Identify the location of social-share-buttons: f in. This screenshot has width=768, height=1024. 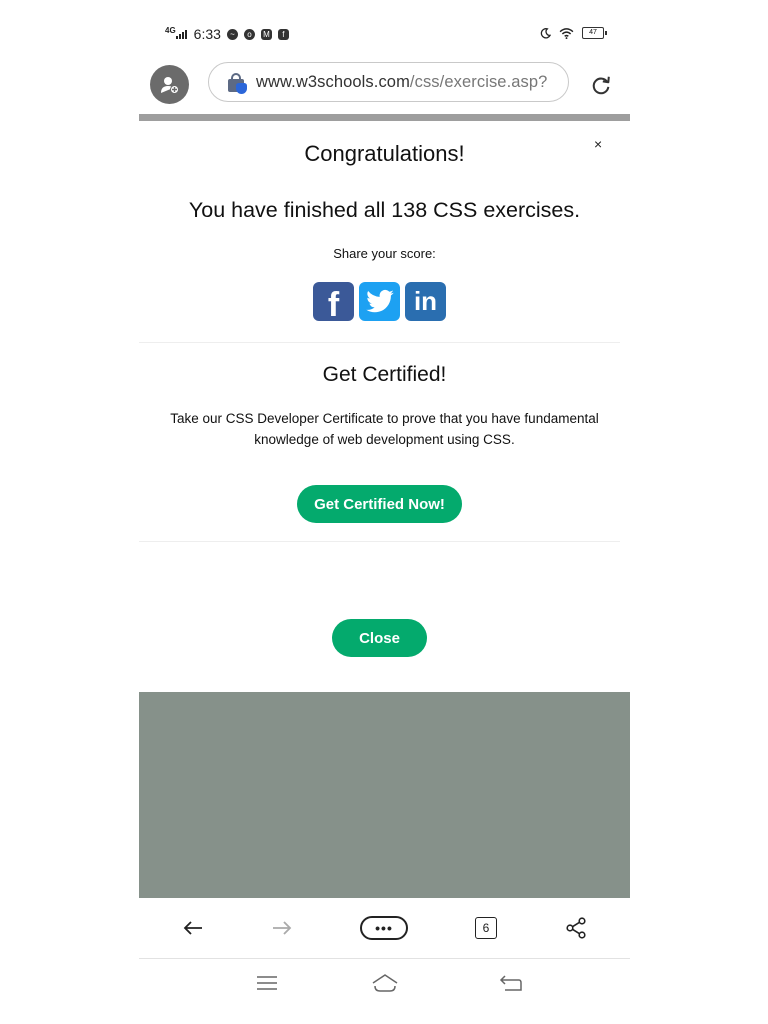
(379, 303).